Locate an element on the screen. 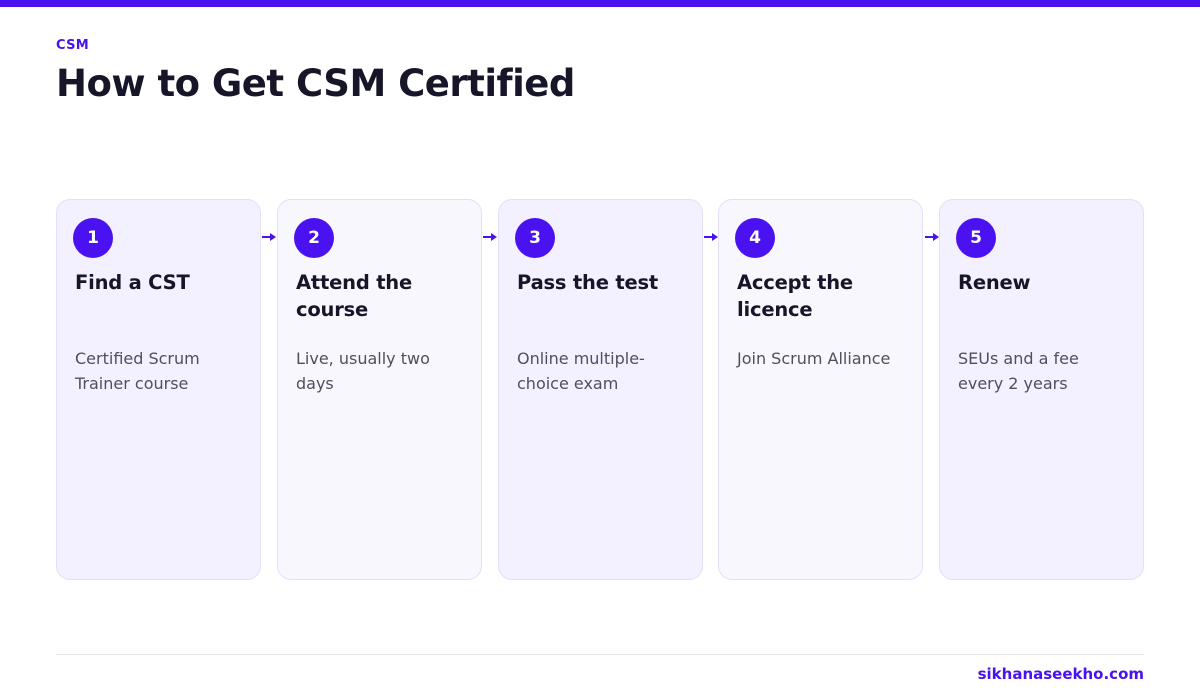 The image size is (1200, 700). step-description: SEUs and a fee every 2 years is located at coordinates (1018, 371).